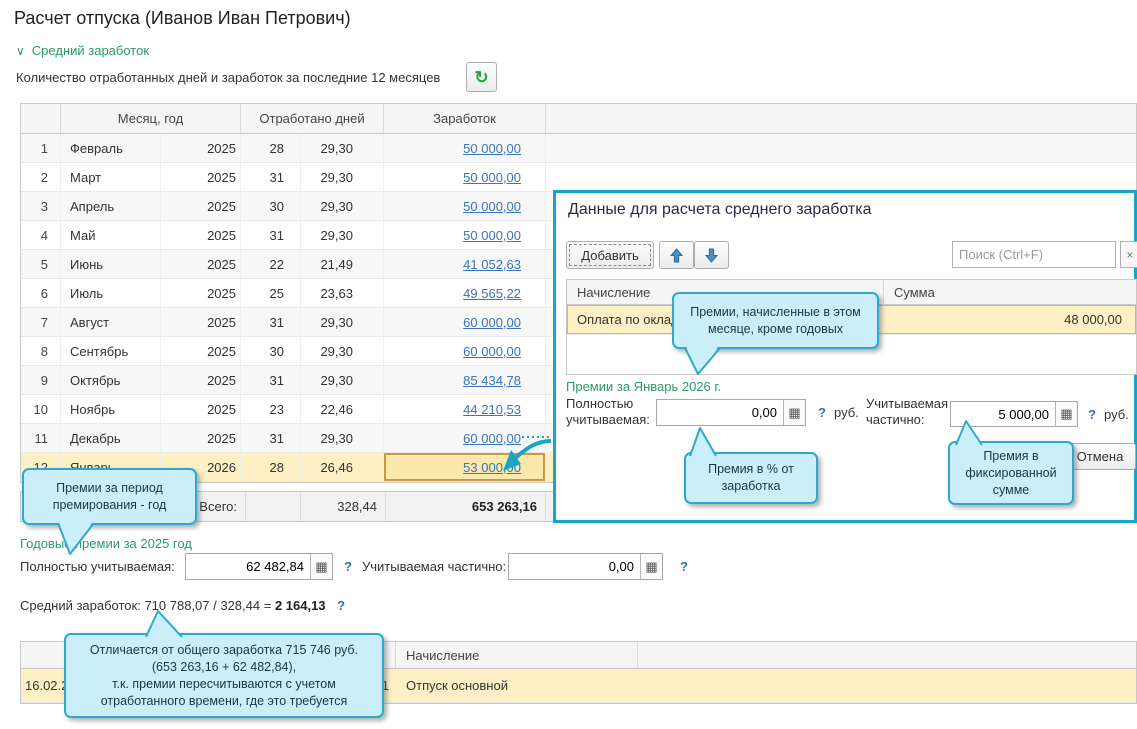 This screenshot has height=729, width=1137. I want to click on average-result: 2 164,13, so click(300, 605).